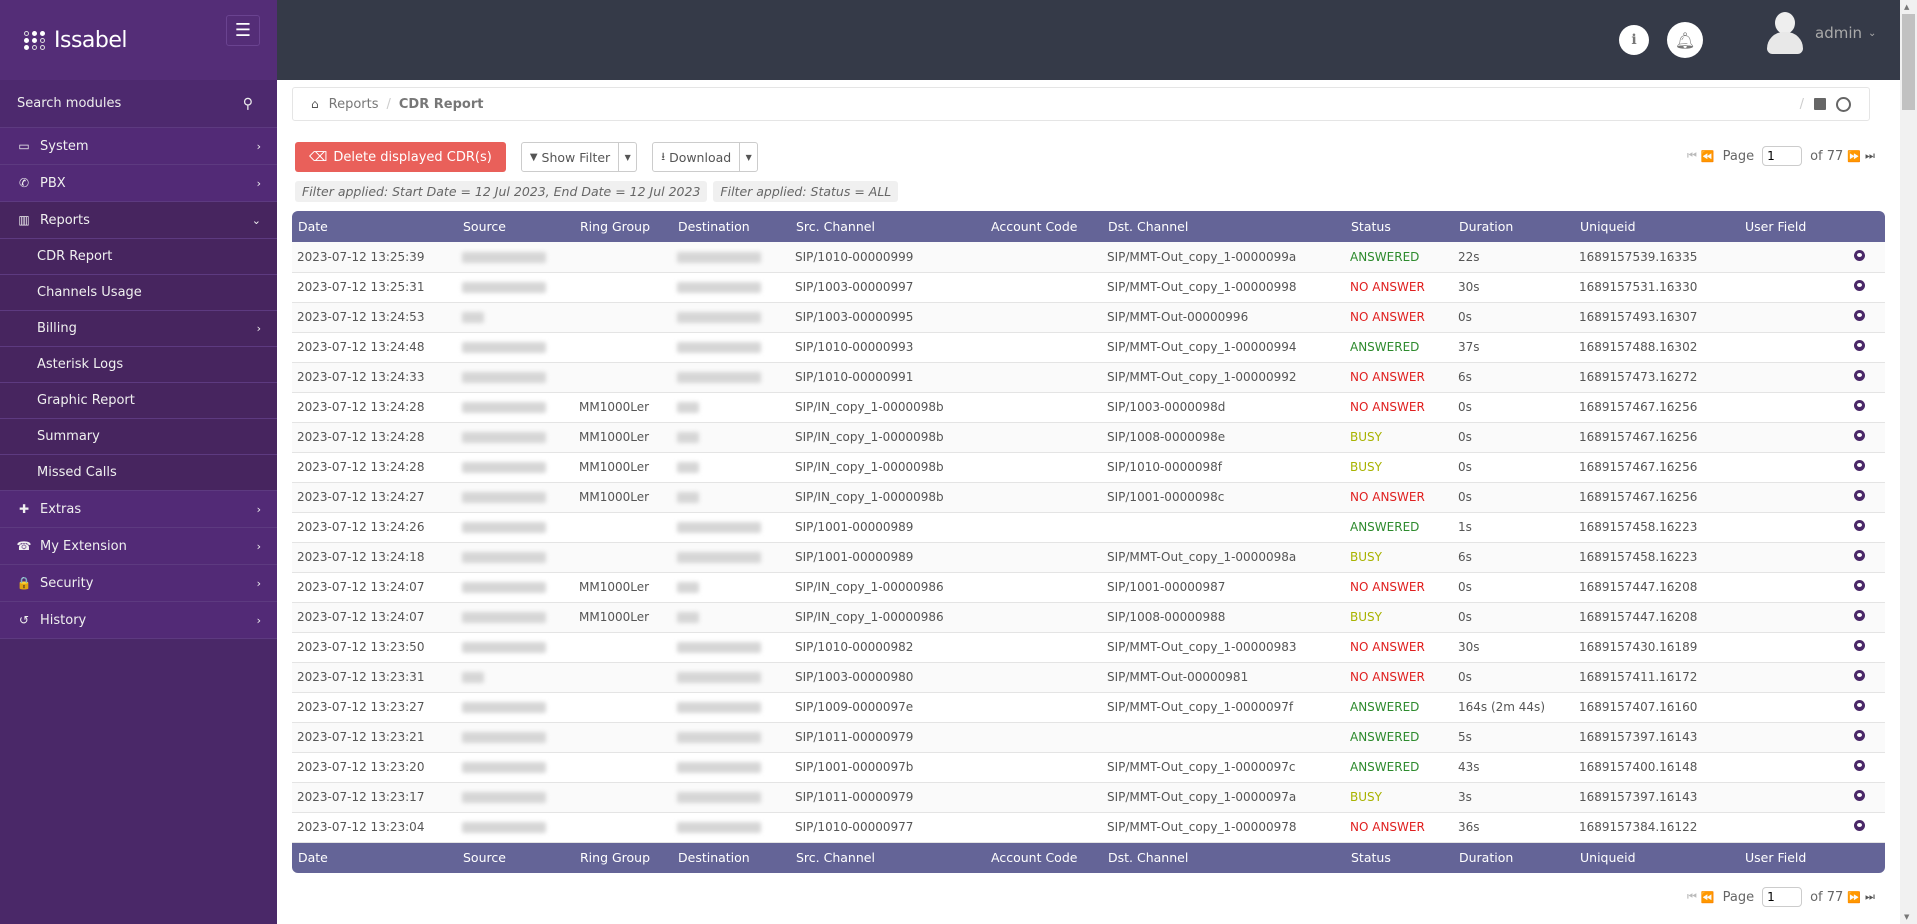 The width and height of the screenshot is (1917, 924). What do you see at coordinates (138, 257) in the screenshot?
I see `sidebar-subitem-cdr-report: CDR Report` at bounding box center [138, 257].